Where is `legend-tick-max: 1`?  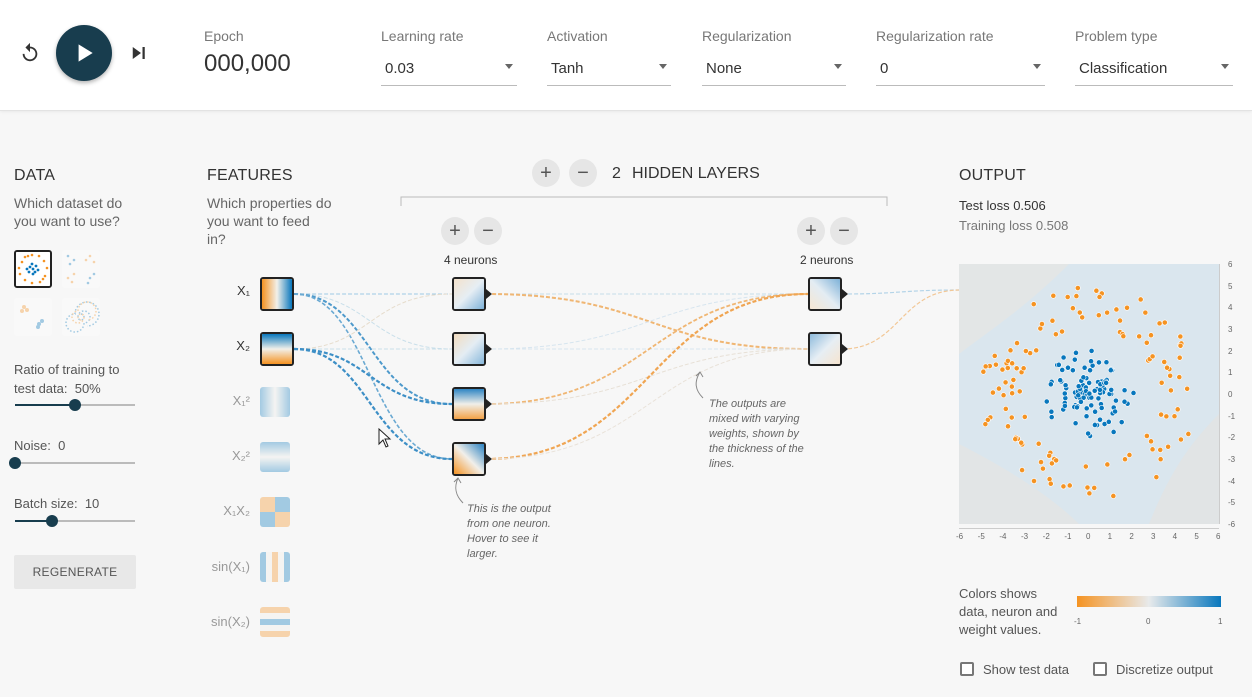
legend-tick-max: 1 is located at coordinates (1220, 621).